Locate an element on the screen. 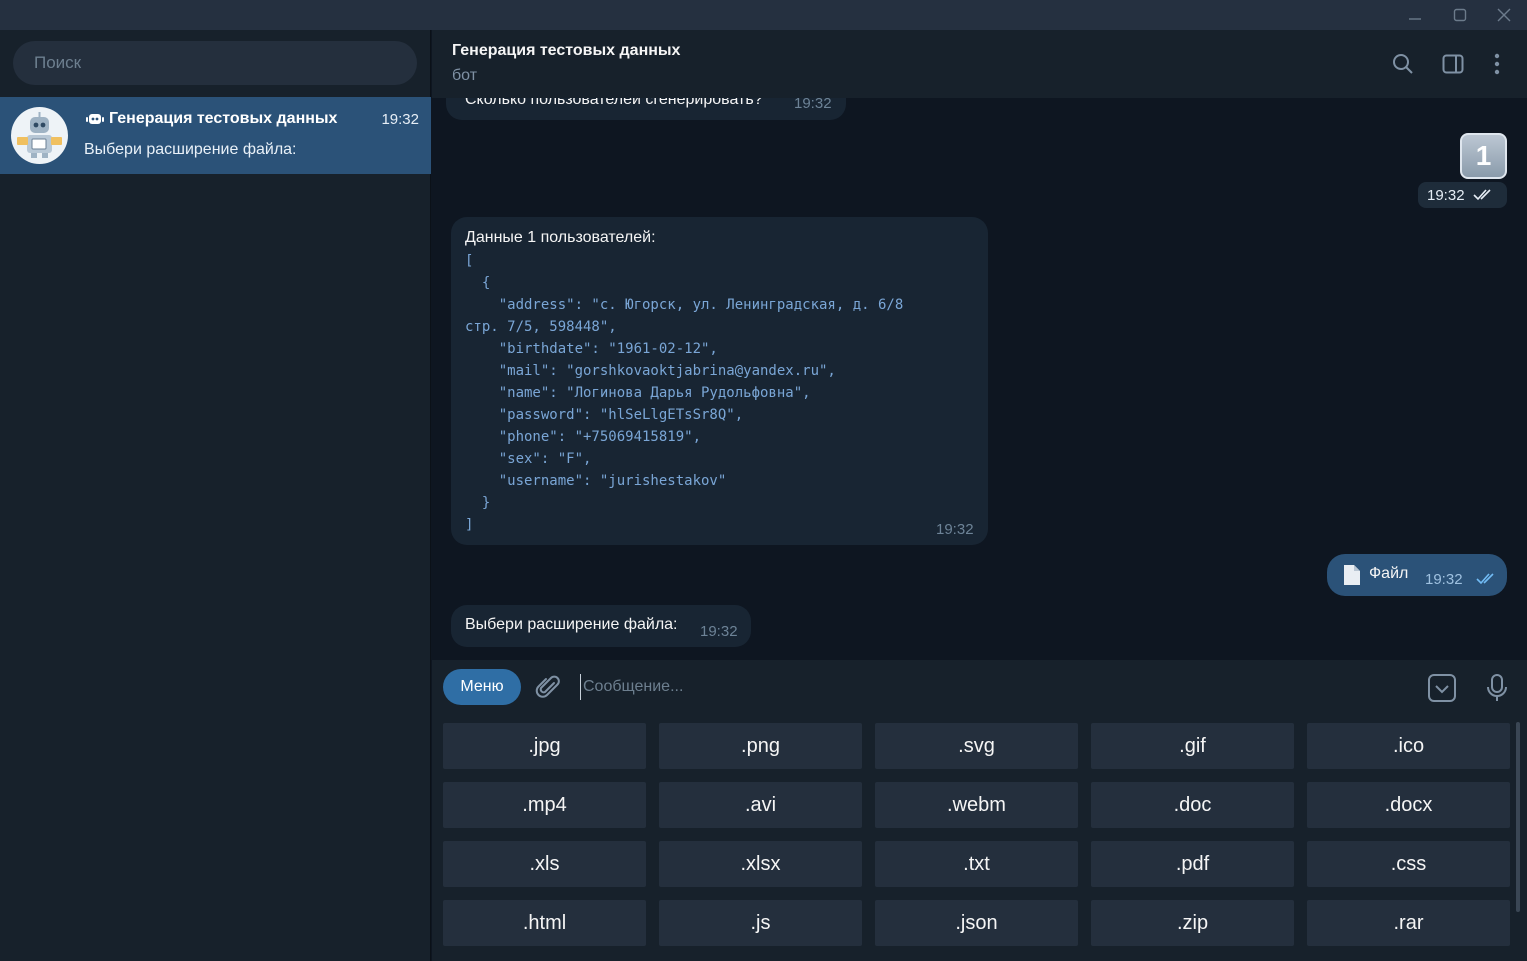 This screenshot has width=1527, height=961. minimize-button is located at coordinates (1415, 15).